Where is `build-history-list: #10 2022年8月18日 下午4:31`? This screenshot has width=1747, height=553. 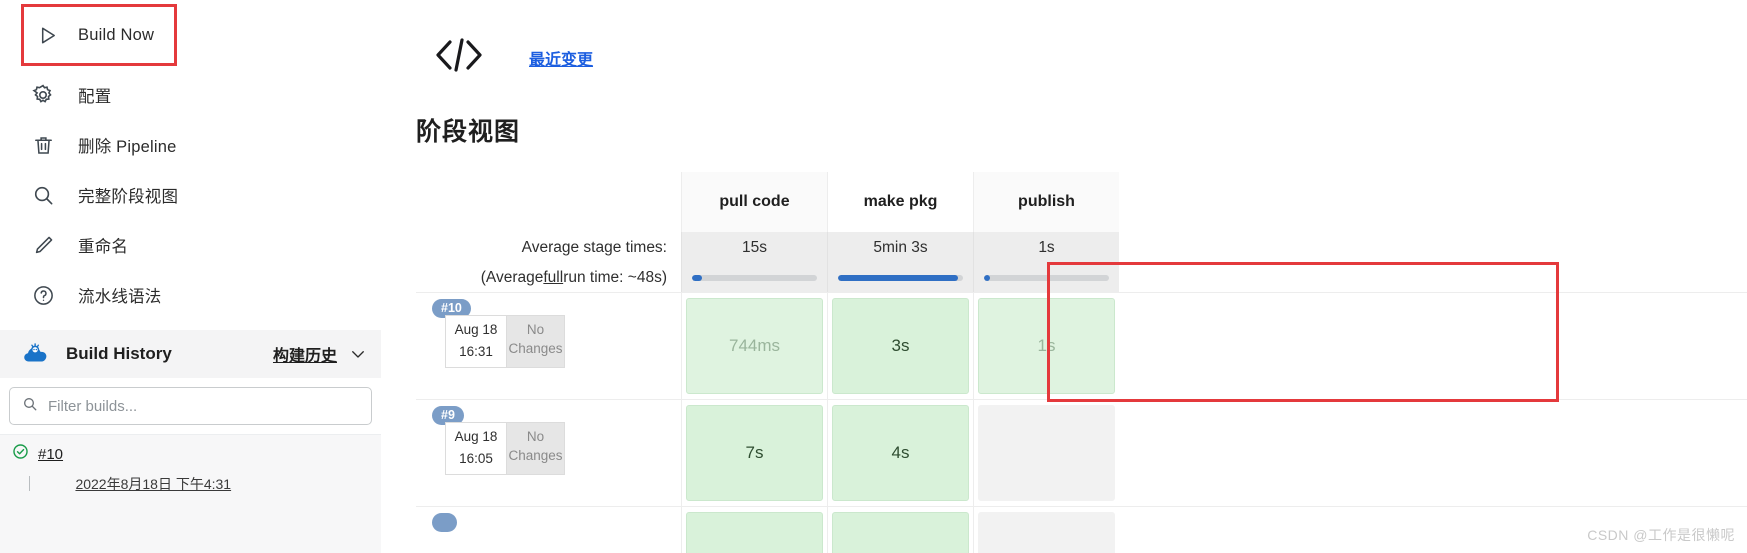
build-history-list: #10 2022年8月18日 下午4:31 is located at coordinates (190, 493).